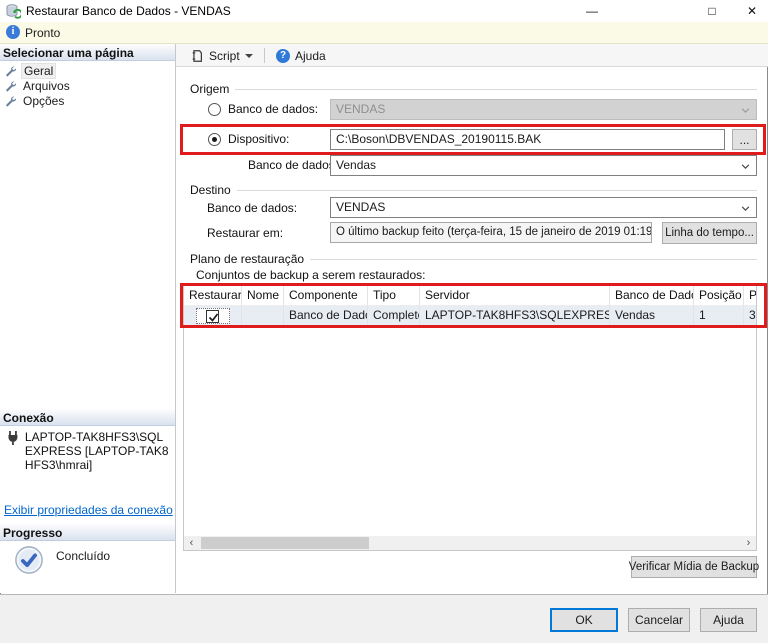  I want to click on script-label: Script, so click(224, 55).